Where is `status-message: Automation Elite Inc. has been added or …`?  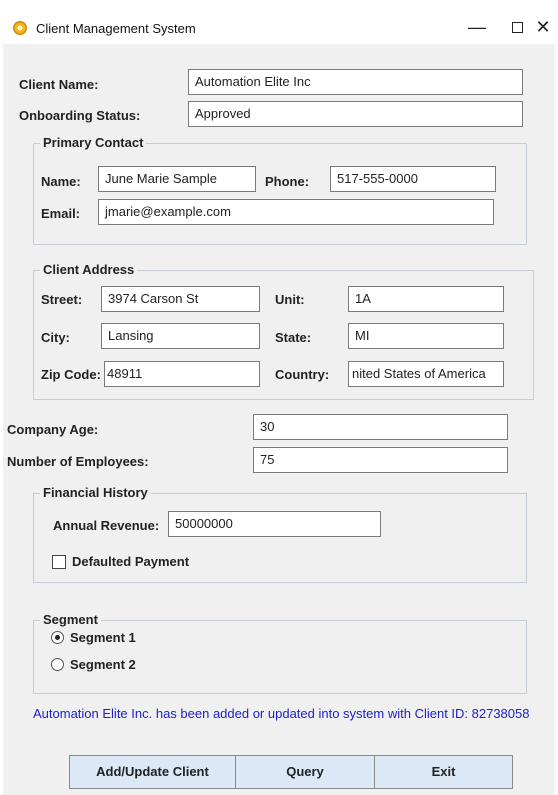 status-message: Automation Elite Inc. has been added or … is located at coordinates (281, 713).